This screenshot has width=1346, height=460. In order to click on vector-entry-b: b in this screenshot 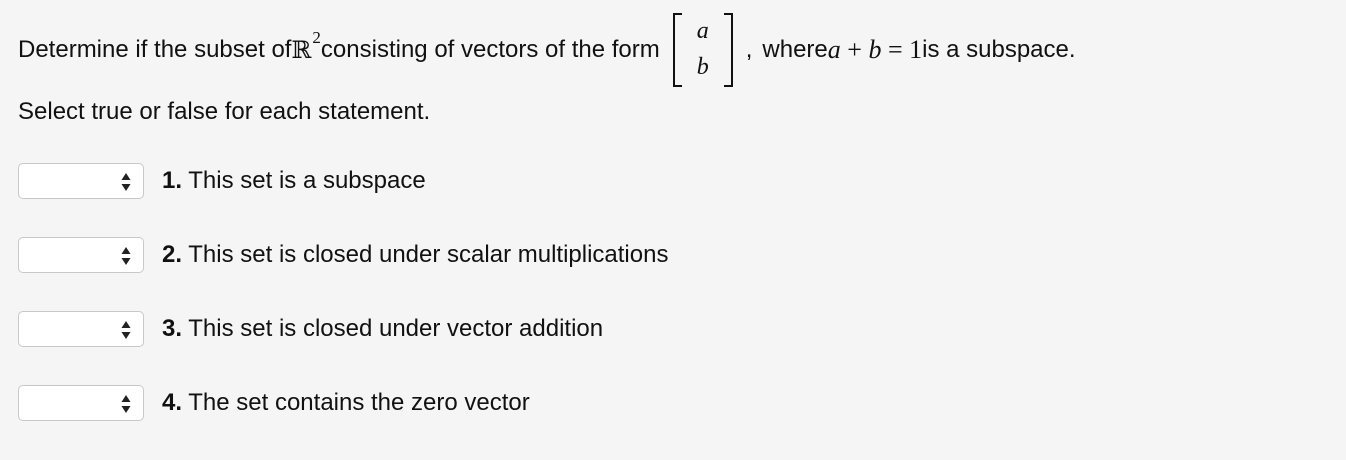, I will do `click(702, 67)`.